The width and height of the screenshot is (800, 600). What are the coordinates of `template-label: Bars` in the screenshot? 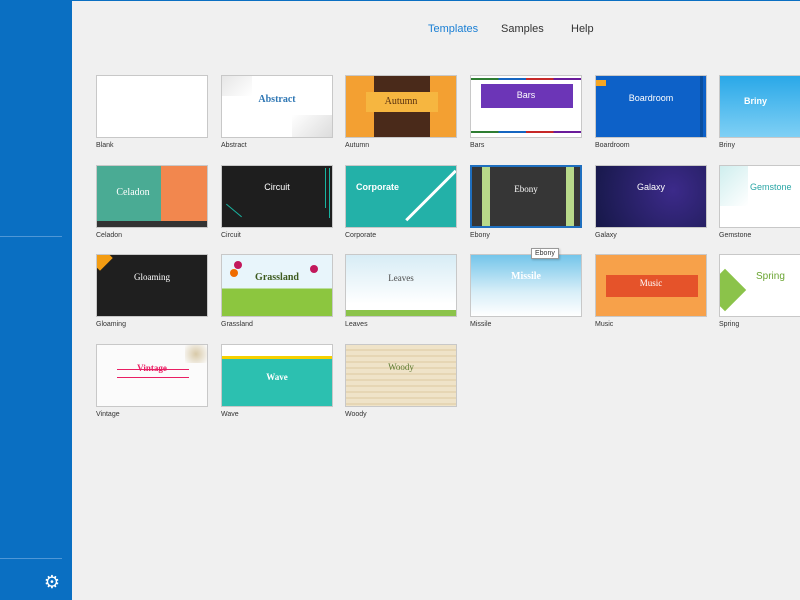 It's located at (477, 145).